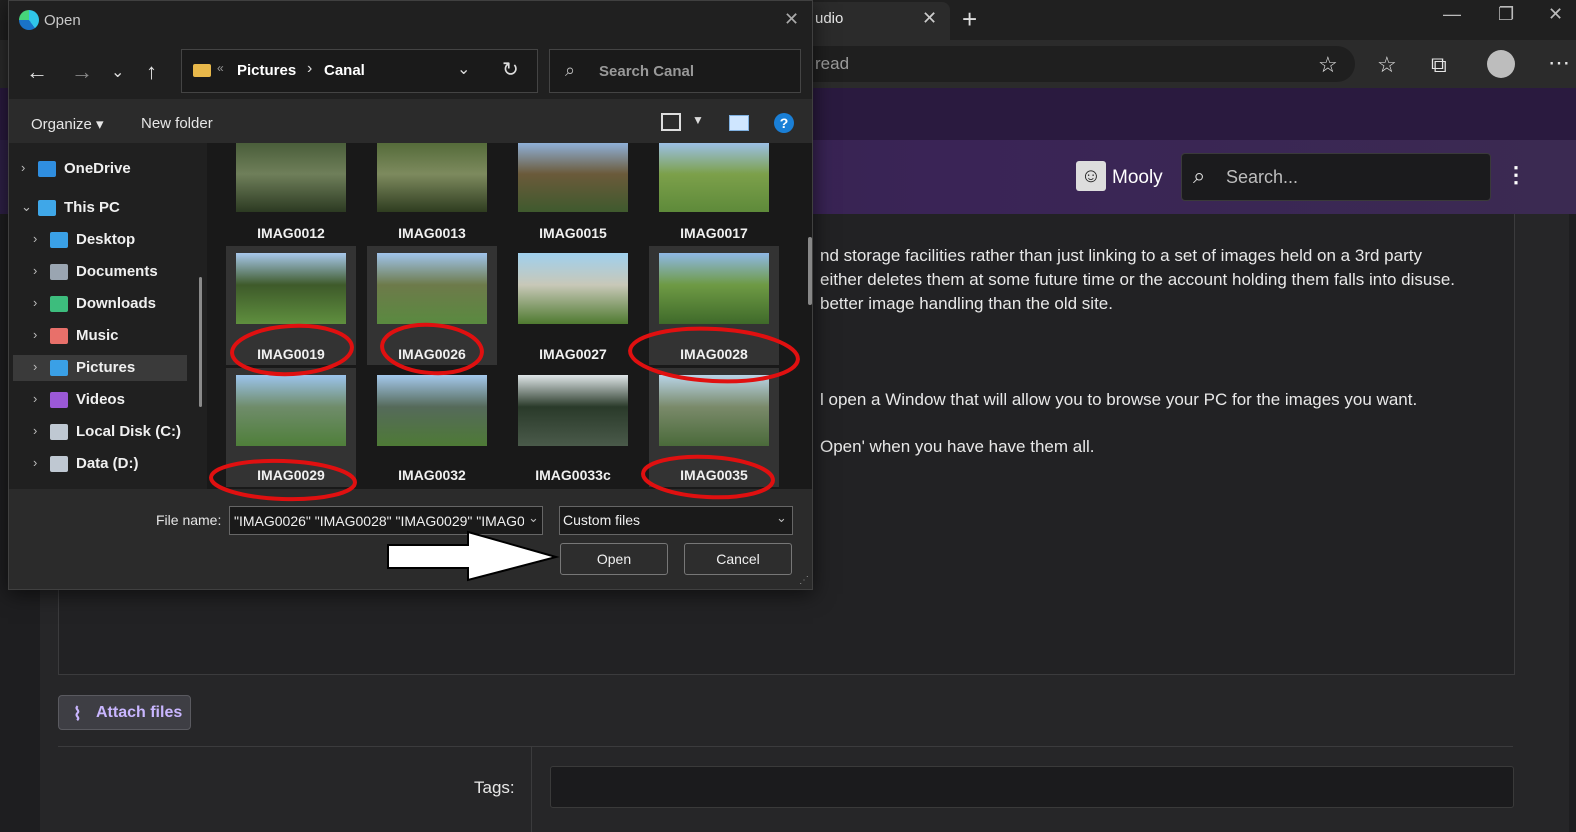 This screenshot has height=832, width=1576. What do you see at coordinates (504, 452) in the screenshot?
I see `annotation-layer` at bounding box center [504, 452].